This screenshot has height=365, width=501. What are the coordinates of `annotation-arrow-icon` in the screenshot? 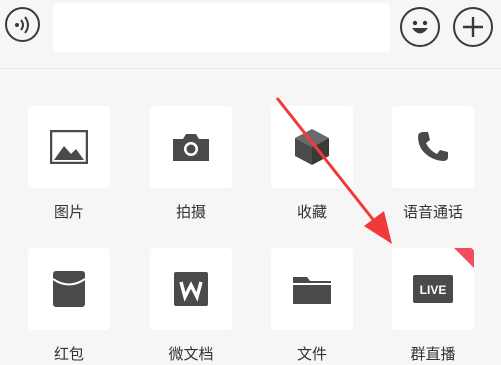 It's located at (333, 170).